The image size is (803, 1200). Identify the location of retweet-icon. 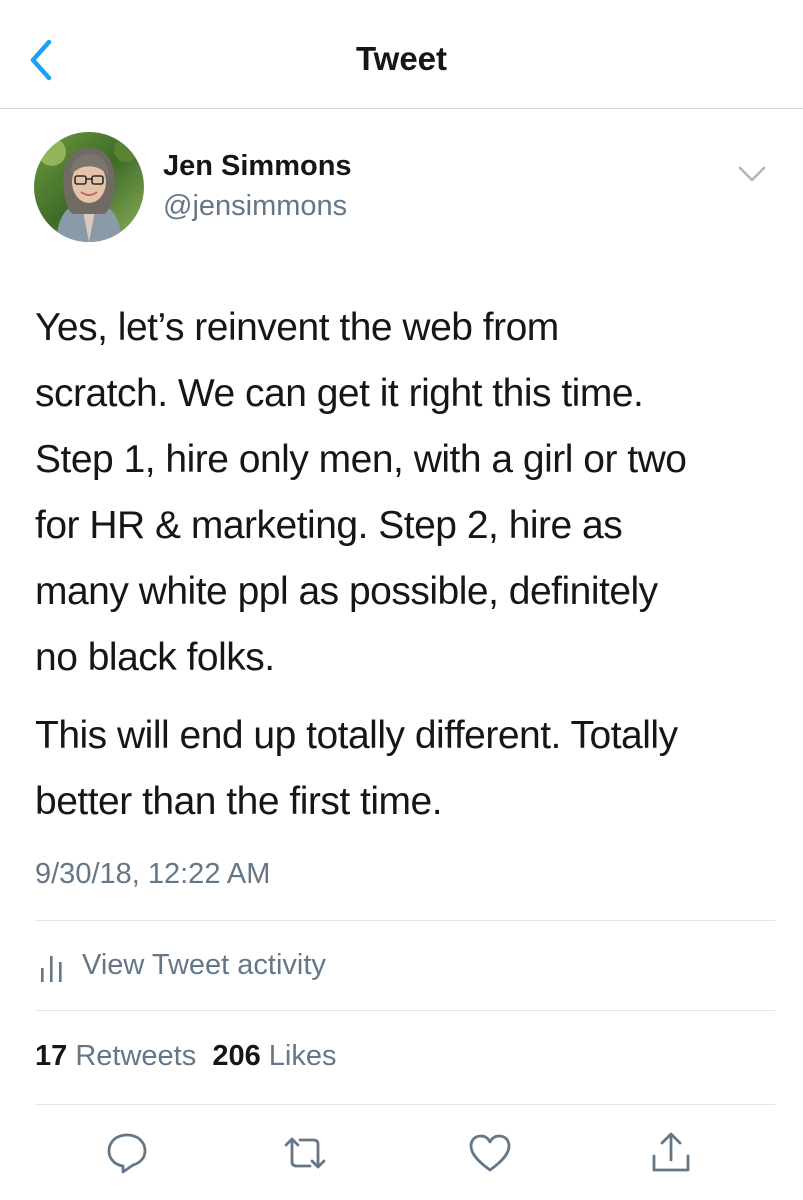
(305, 1153).